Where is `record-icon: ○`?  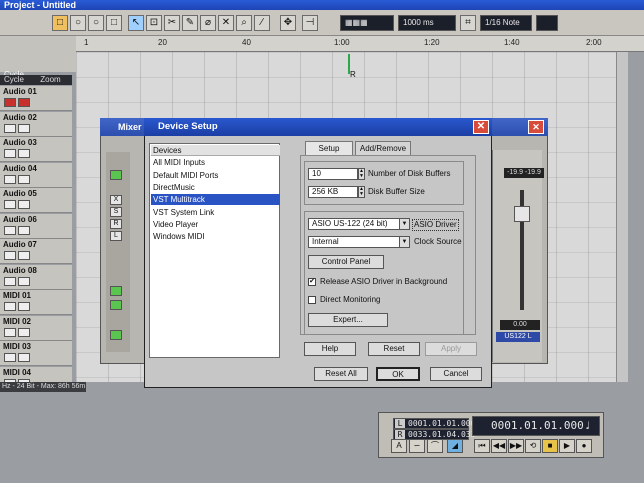
record-icon: ○ is located at coordinates (78, 23).